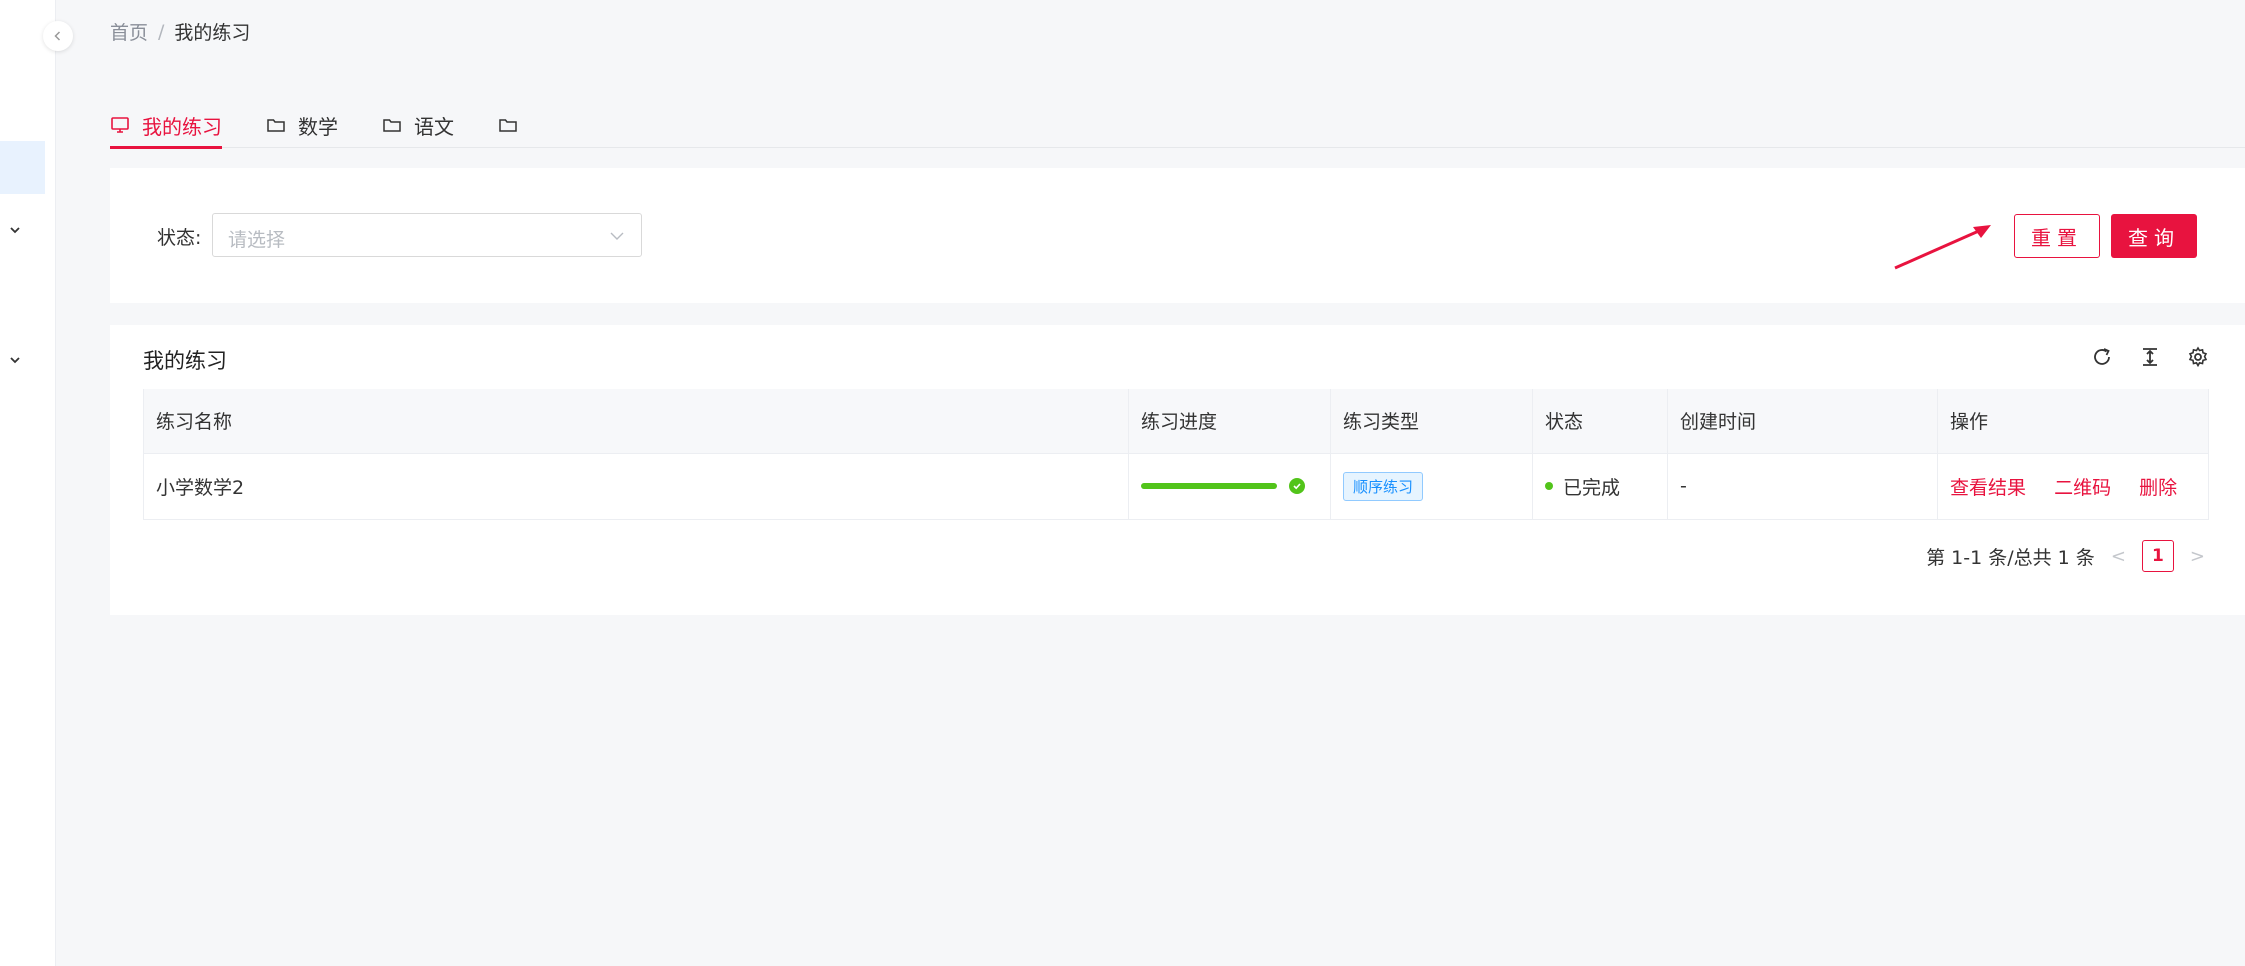 The image size is (2245, 966). I want to click on sidebar, so click(36, 483).